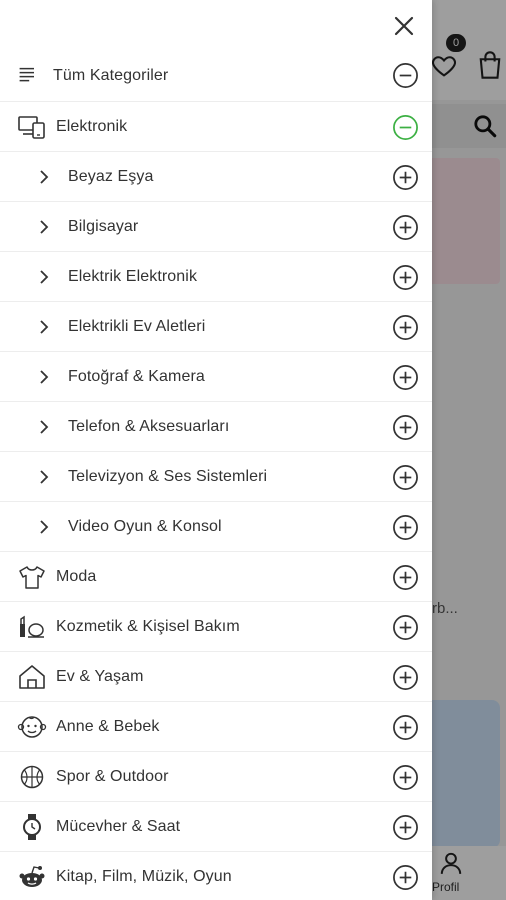 The image size is (506, 900). Describe the element at coordinates (216, 727) in the screenshot. I see `category-row-anne-bebek: Anne & Bebek` at that location.